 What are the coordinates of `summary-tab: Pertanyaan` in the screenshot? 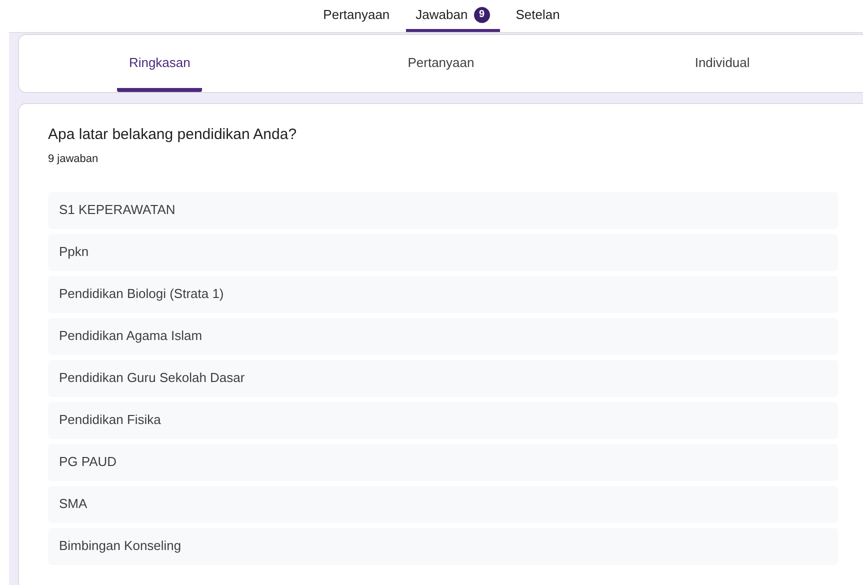 It's located at (441, 63).